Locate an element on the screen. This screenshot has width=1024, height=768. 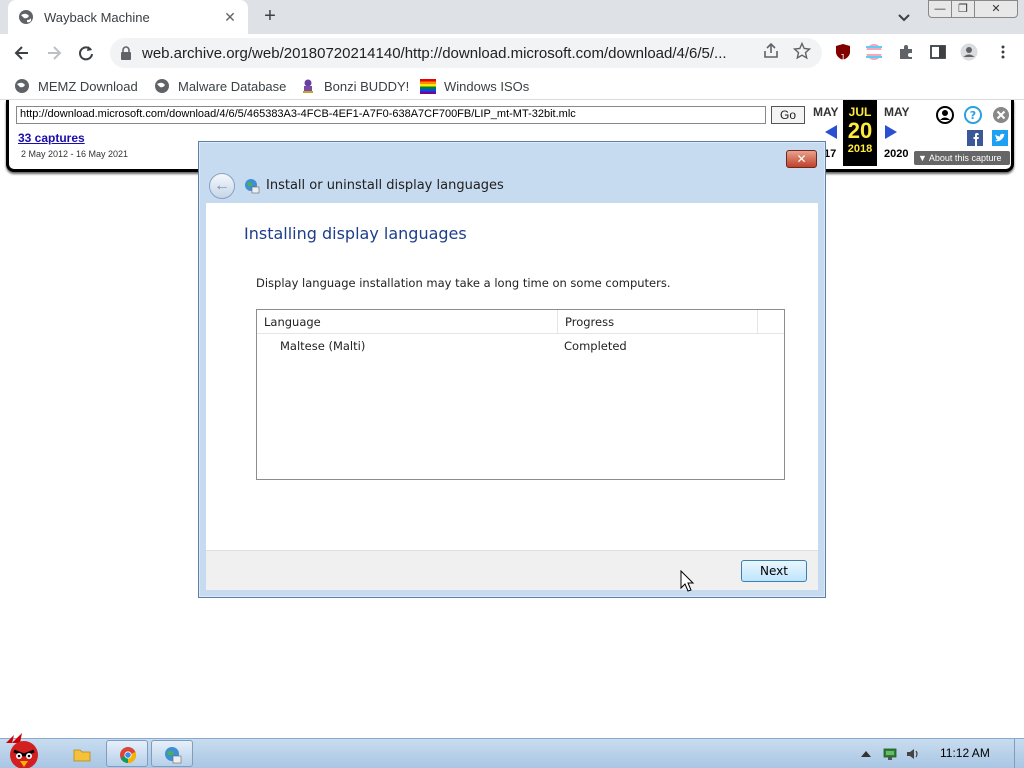
current-capture-date: JUL 20 2018 is located at coordinates (860, 133).